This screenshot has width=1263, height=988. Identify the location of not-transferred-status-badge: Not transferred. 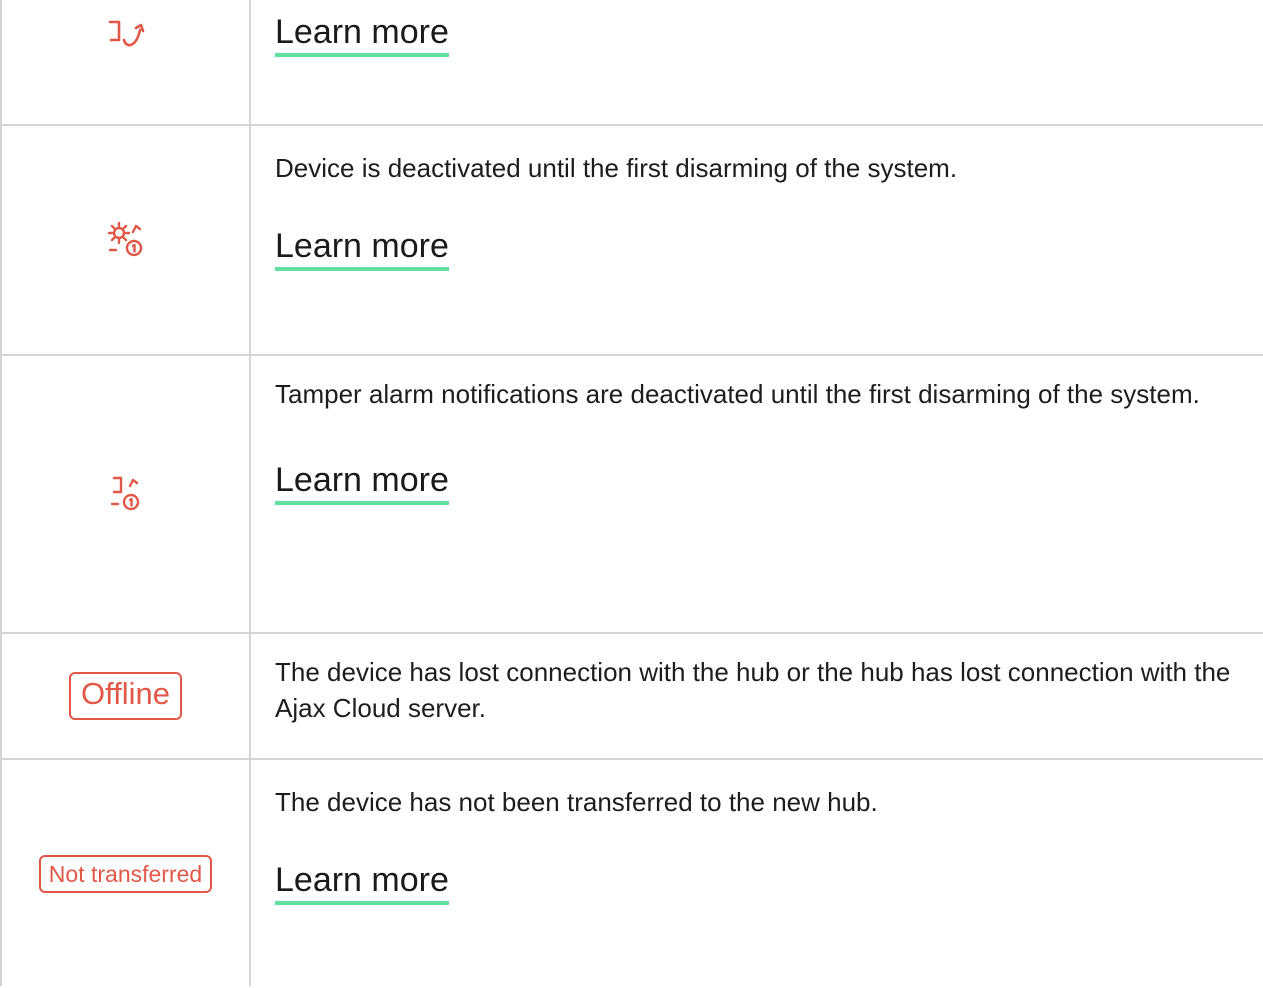
(125, 874).